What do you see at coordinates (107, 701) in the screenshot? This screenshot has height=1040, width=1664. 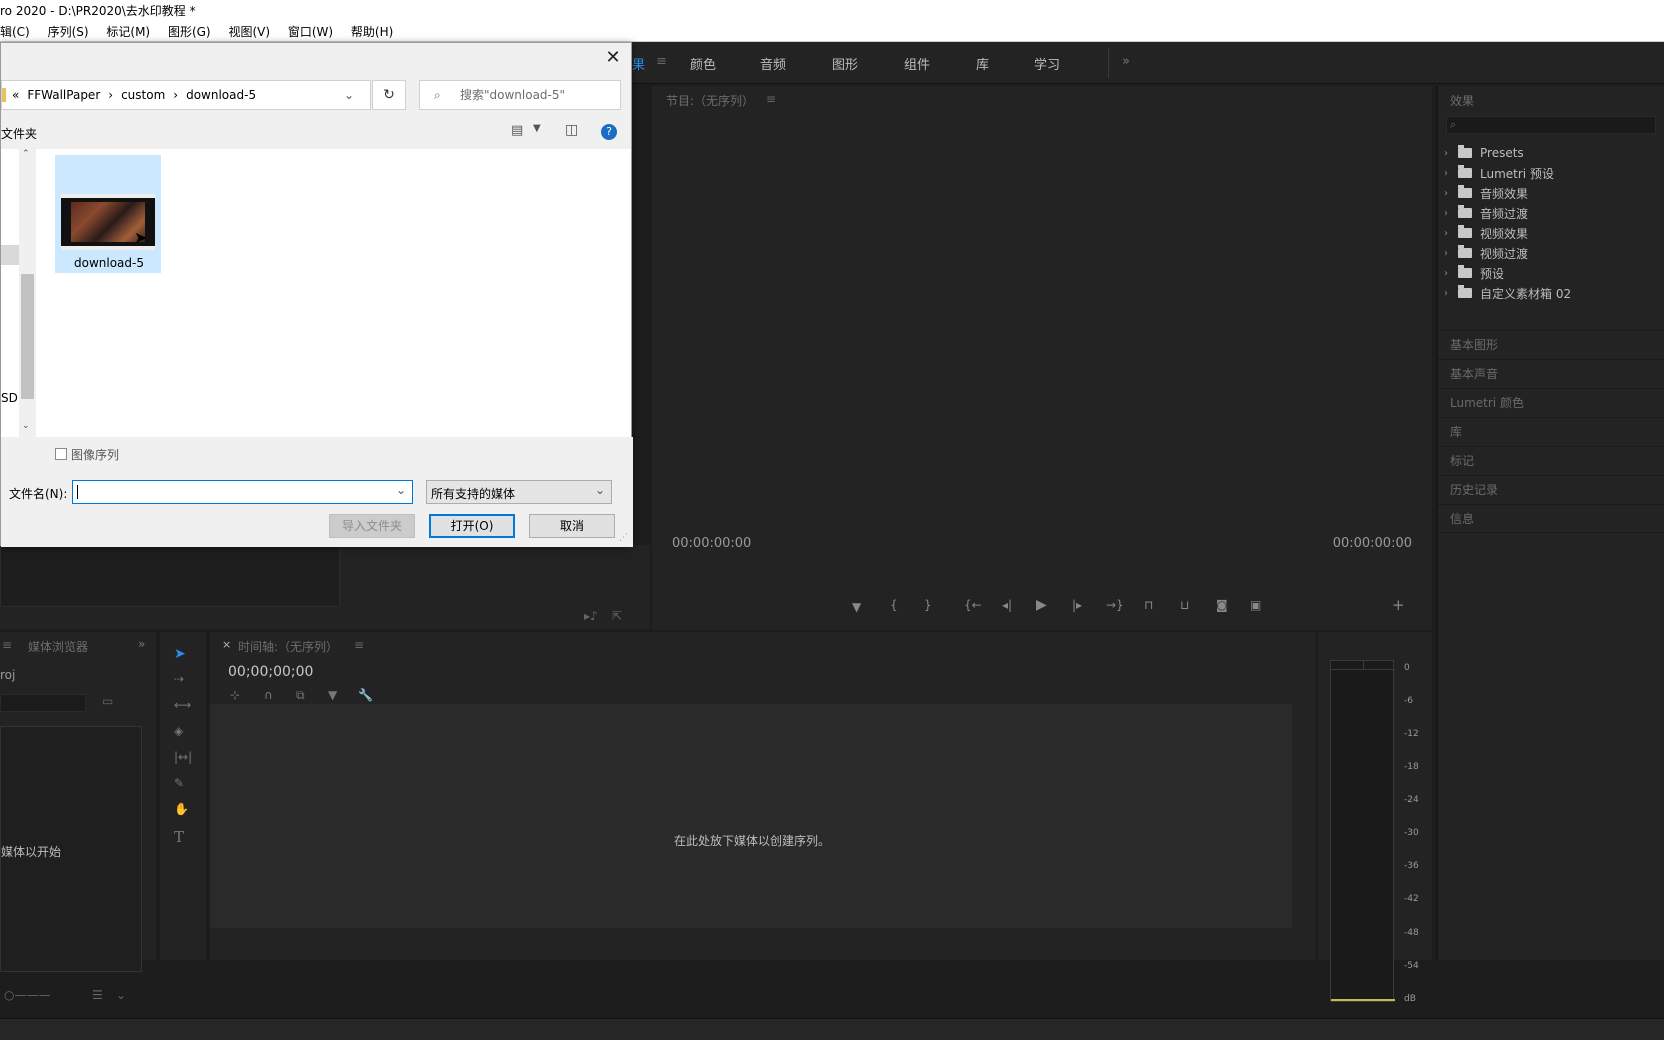 I see `new-bin-icon: ▭` at bounding box center [107, 701].